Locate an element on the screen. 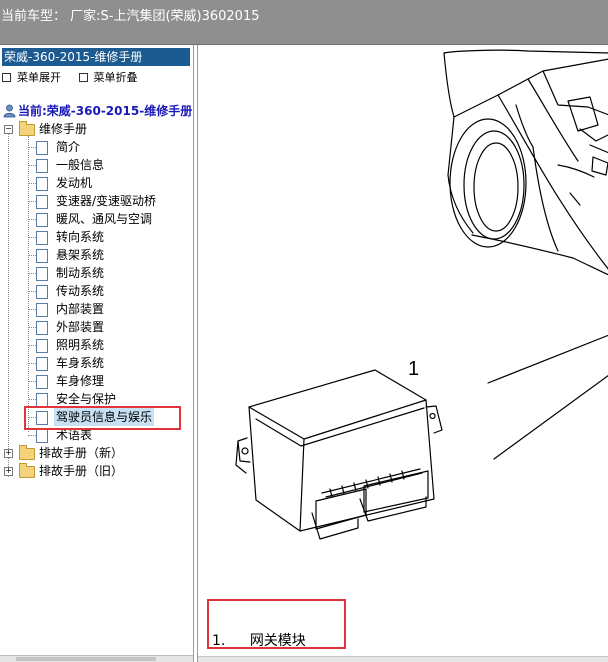 The width and height of the screenshot is (608, 662). tree-item-1: 一般信息 is located at coordinates (96, 165).